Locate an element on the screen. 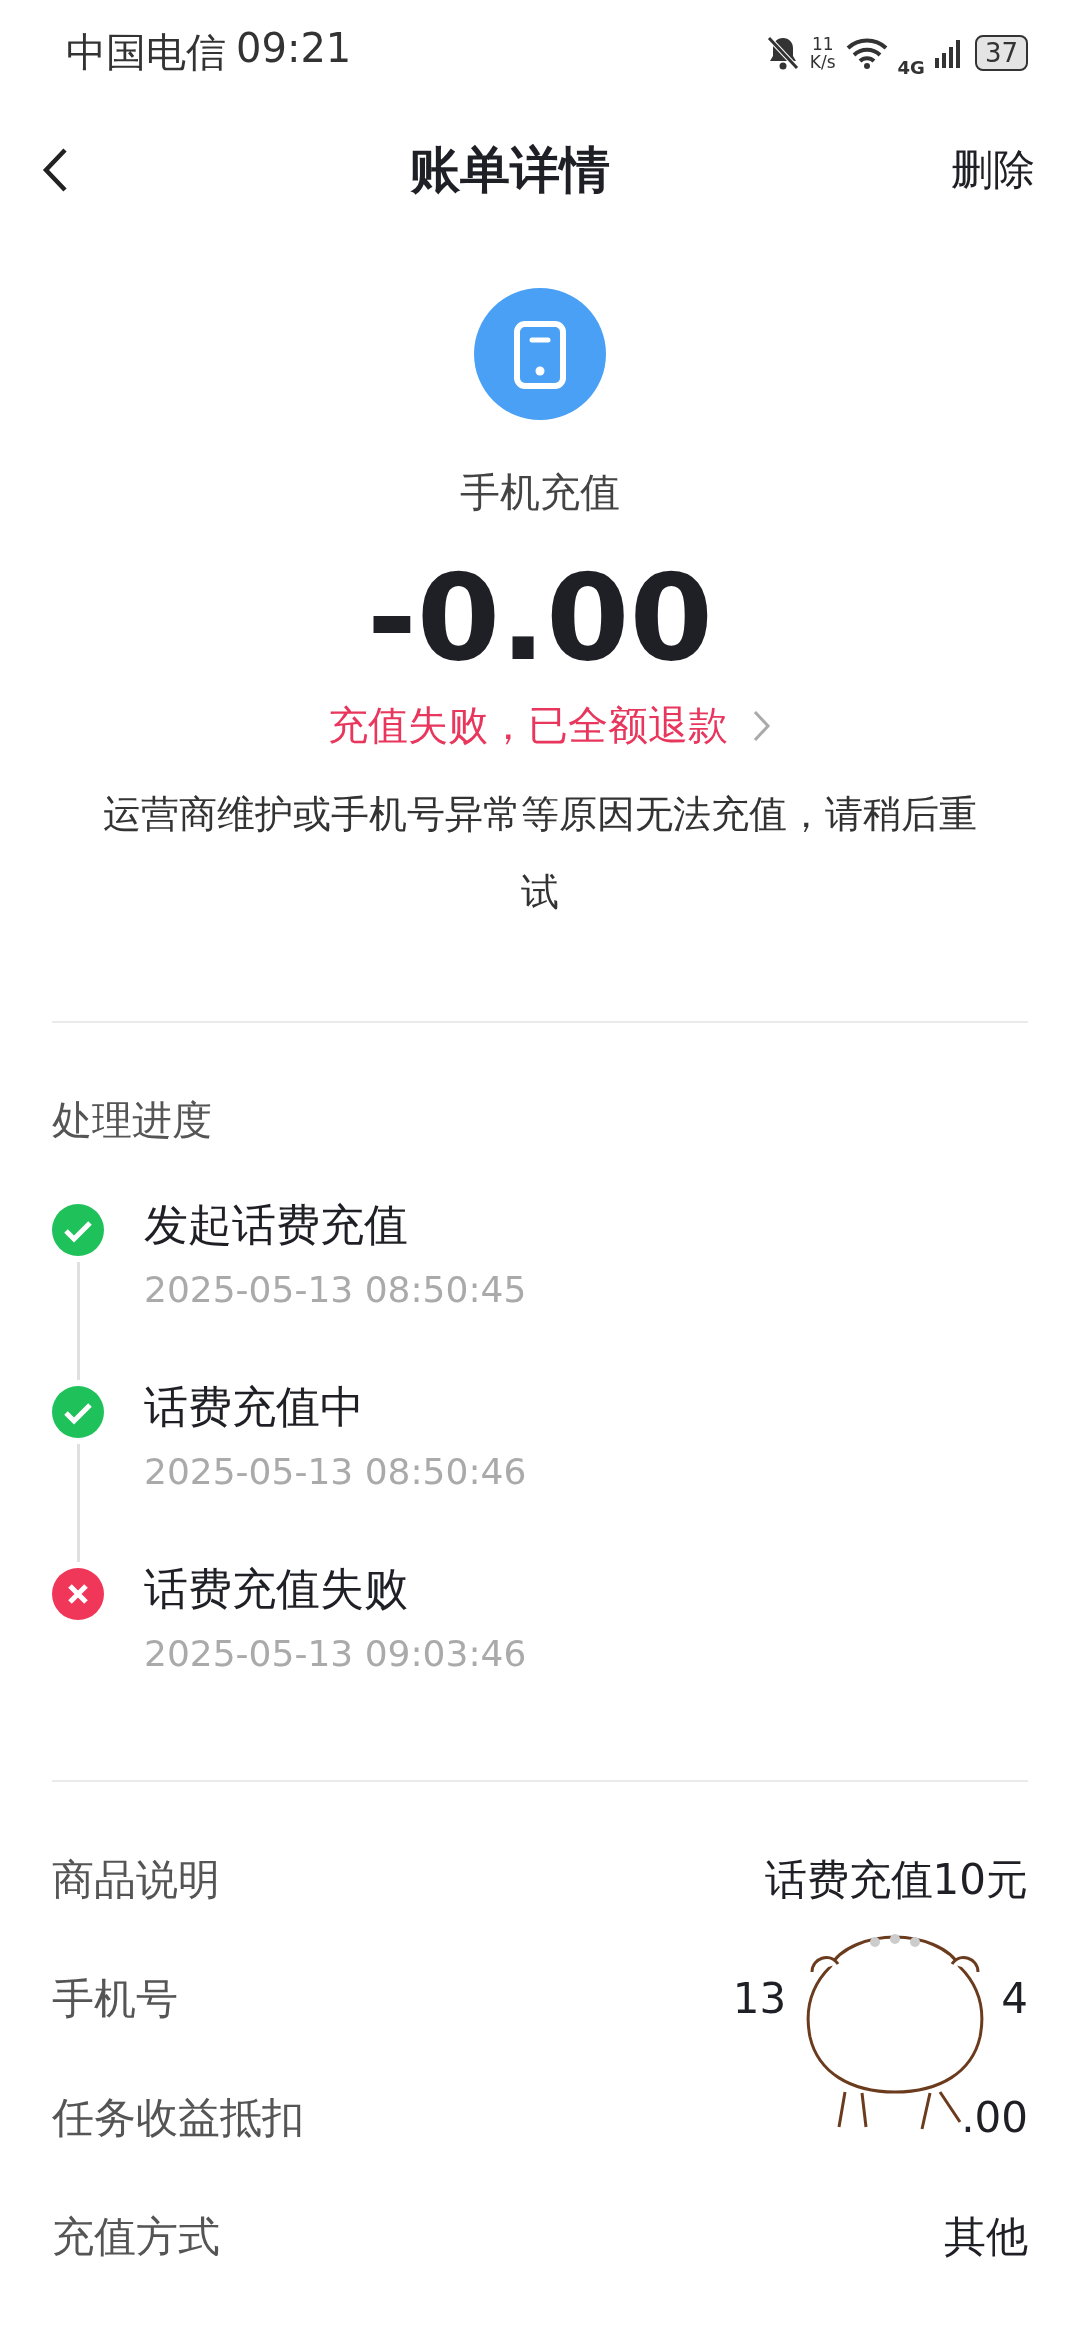 This screenshot has height=2340, width=1080. category-label: 手机充值 is located at coordinates (540, 492).